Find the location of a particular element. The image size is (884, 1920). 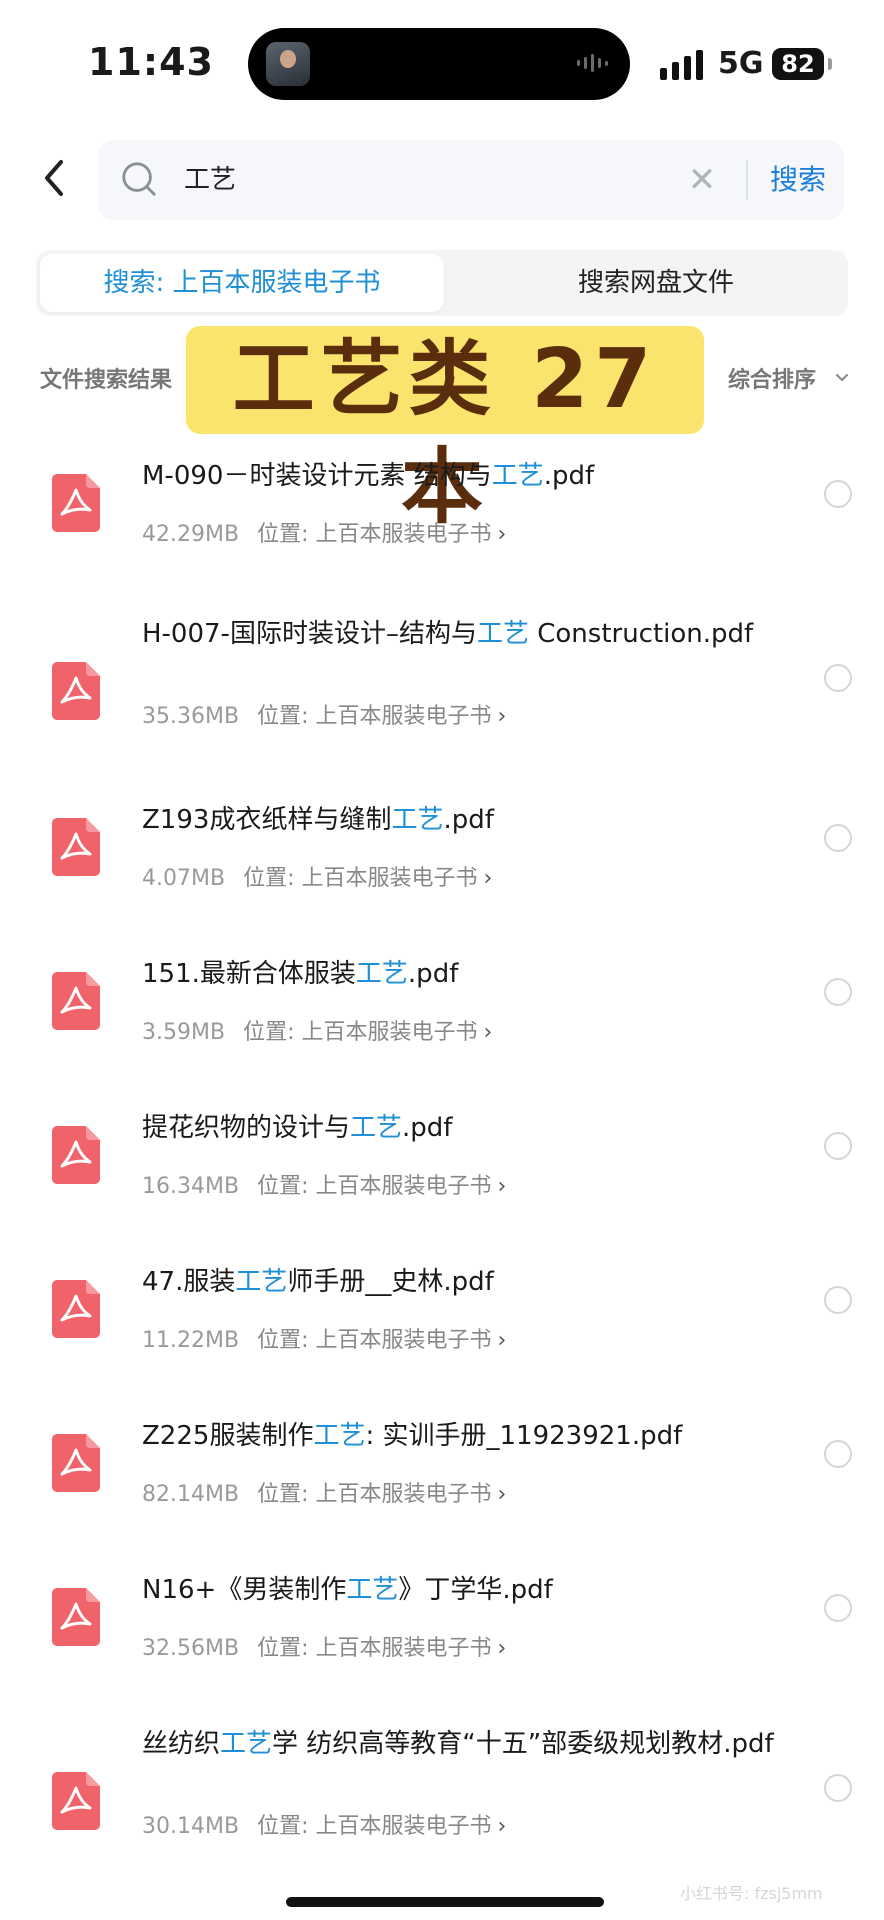

file-size: 11.22MB is located at coordinates (191, 1340).